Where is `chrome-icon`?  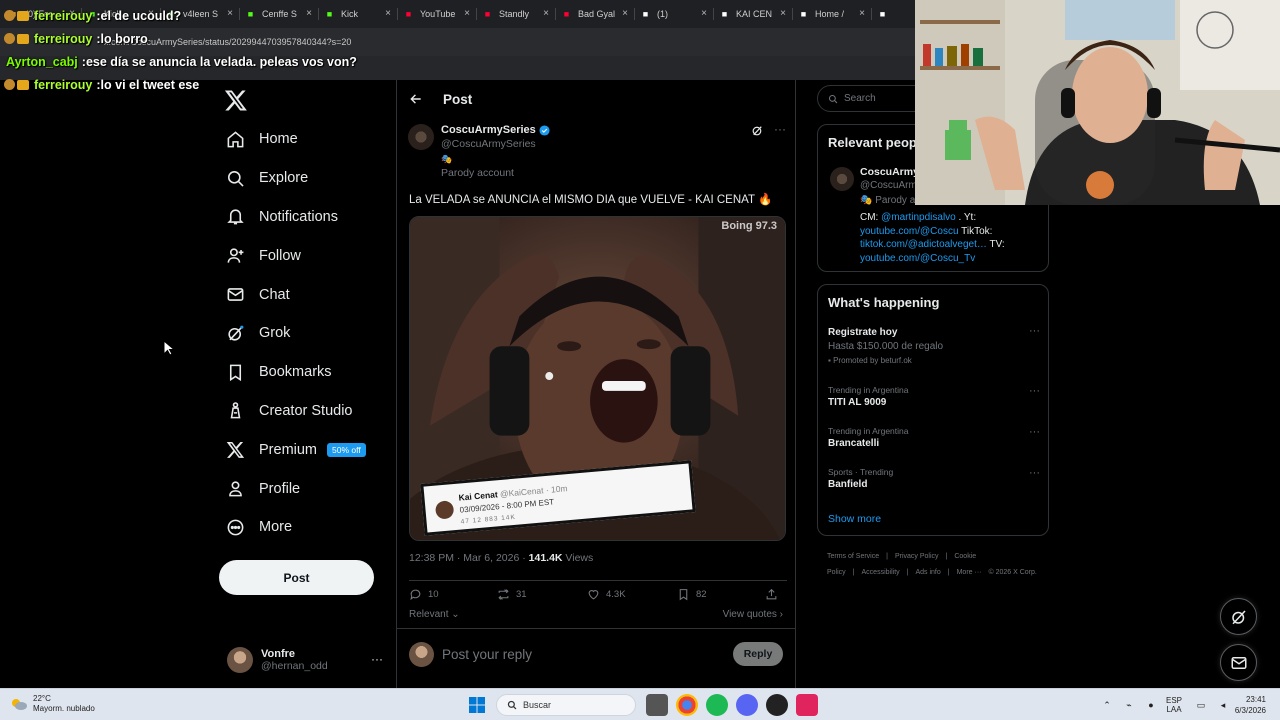 chrome-icon is located at coordinates (687, 705).